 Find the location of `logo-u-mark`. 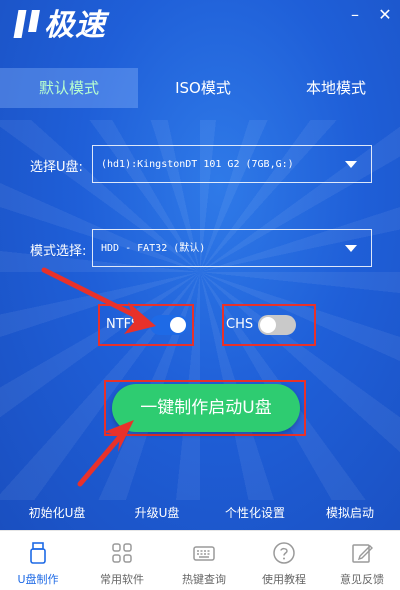

logo-u-mark is located at coordinates (29, 25).